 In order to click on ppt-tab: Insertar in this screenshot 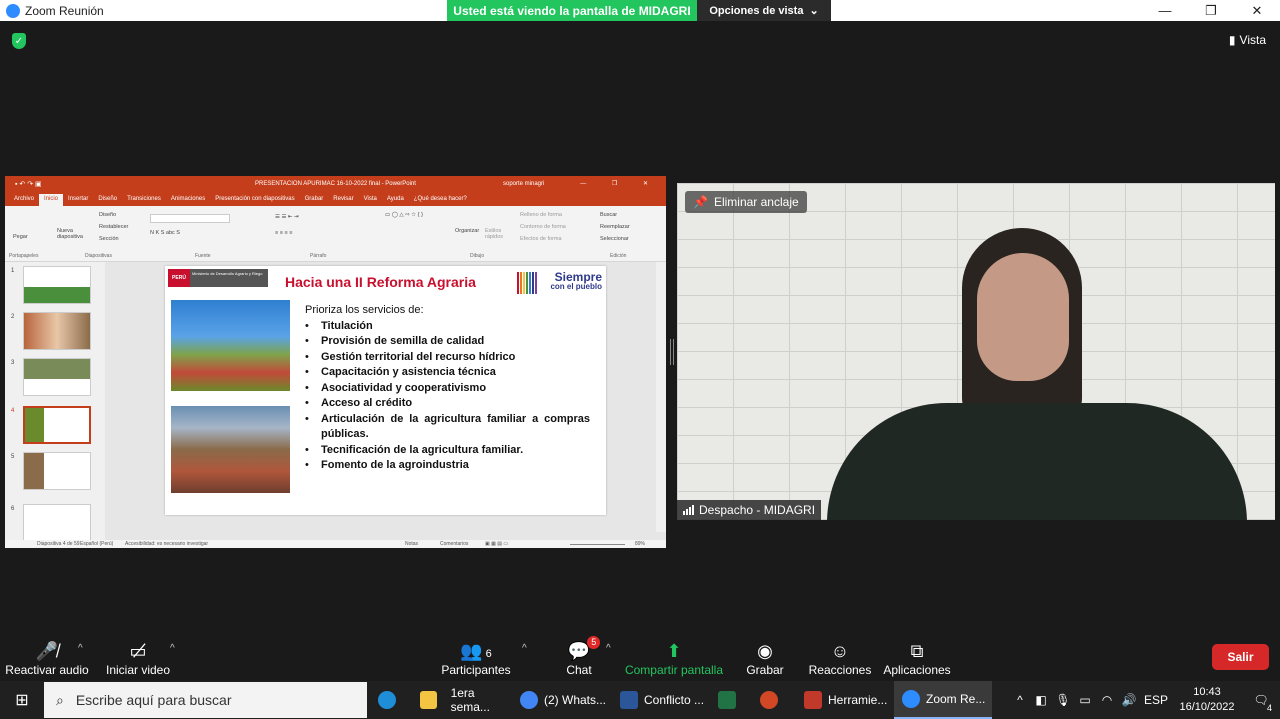, I will do `click(78, 200)`.